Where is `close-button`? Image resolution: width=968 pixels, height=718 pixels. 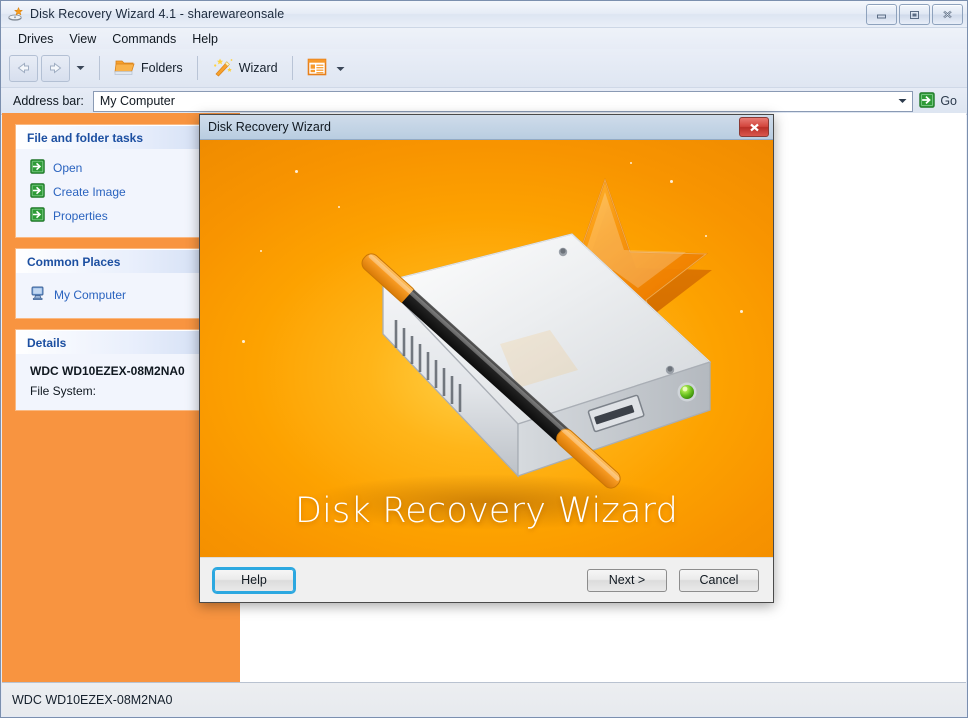 close-button is located at coordinates (947, 14).